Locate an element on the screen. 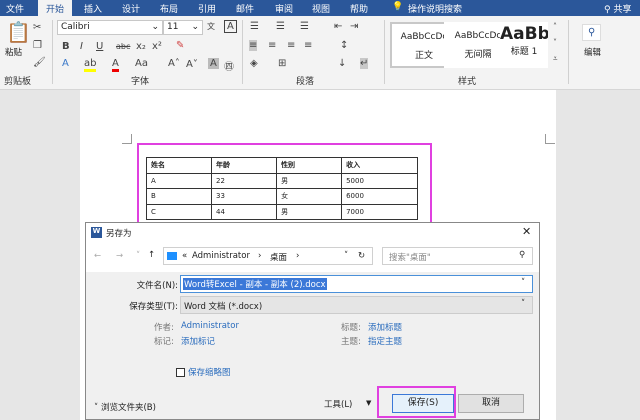 The image size is (640, 420). group-styles: 样式 is located at coordinates (467, 82).